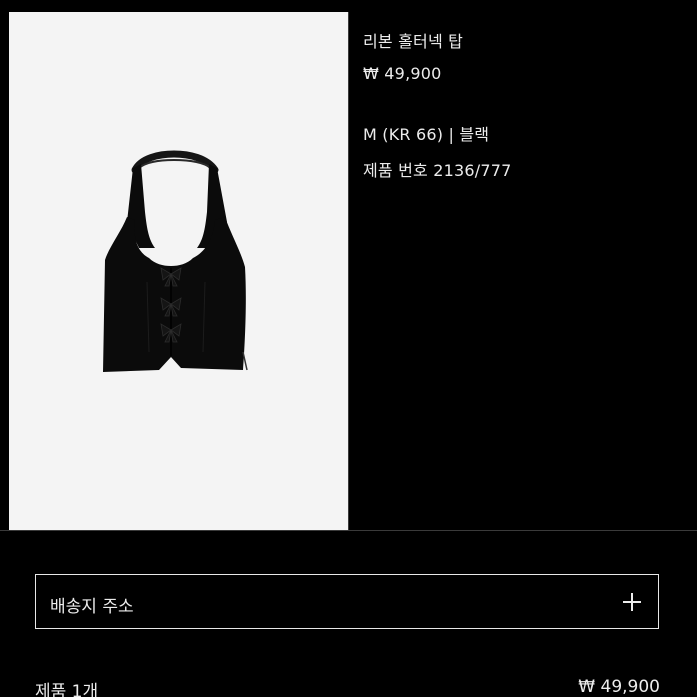  Describe the element at coordinates (437, 170) in the screenshot. I see `product-number: 제품 번호 2136/777` at that location.